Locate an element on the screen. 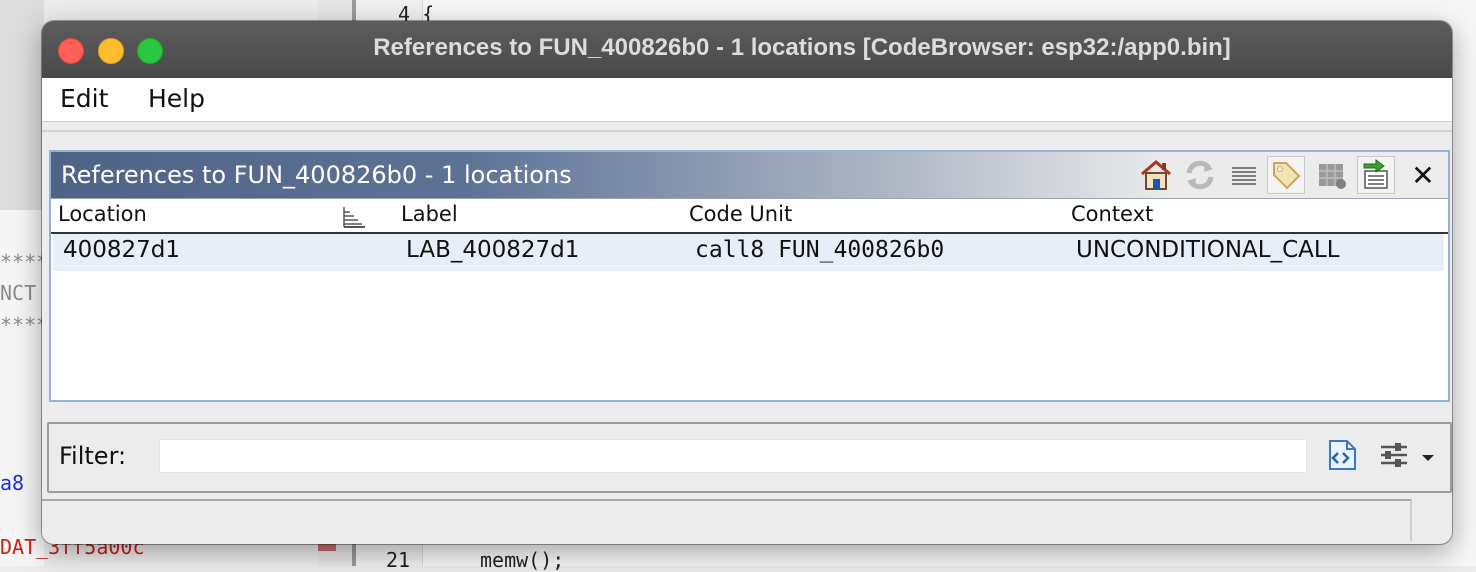  menu-edit: Edit is located at coordinates (84, 98).